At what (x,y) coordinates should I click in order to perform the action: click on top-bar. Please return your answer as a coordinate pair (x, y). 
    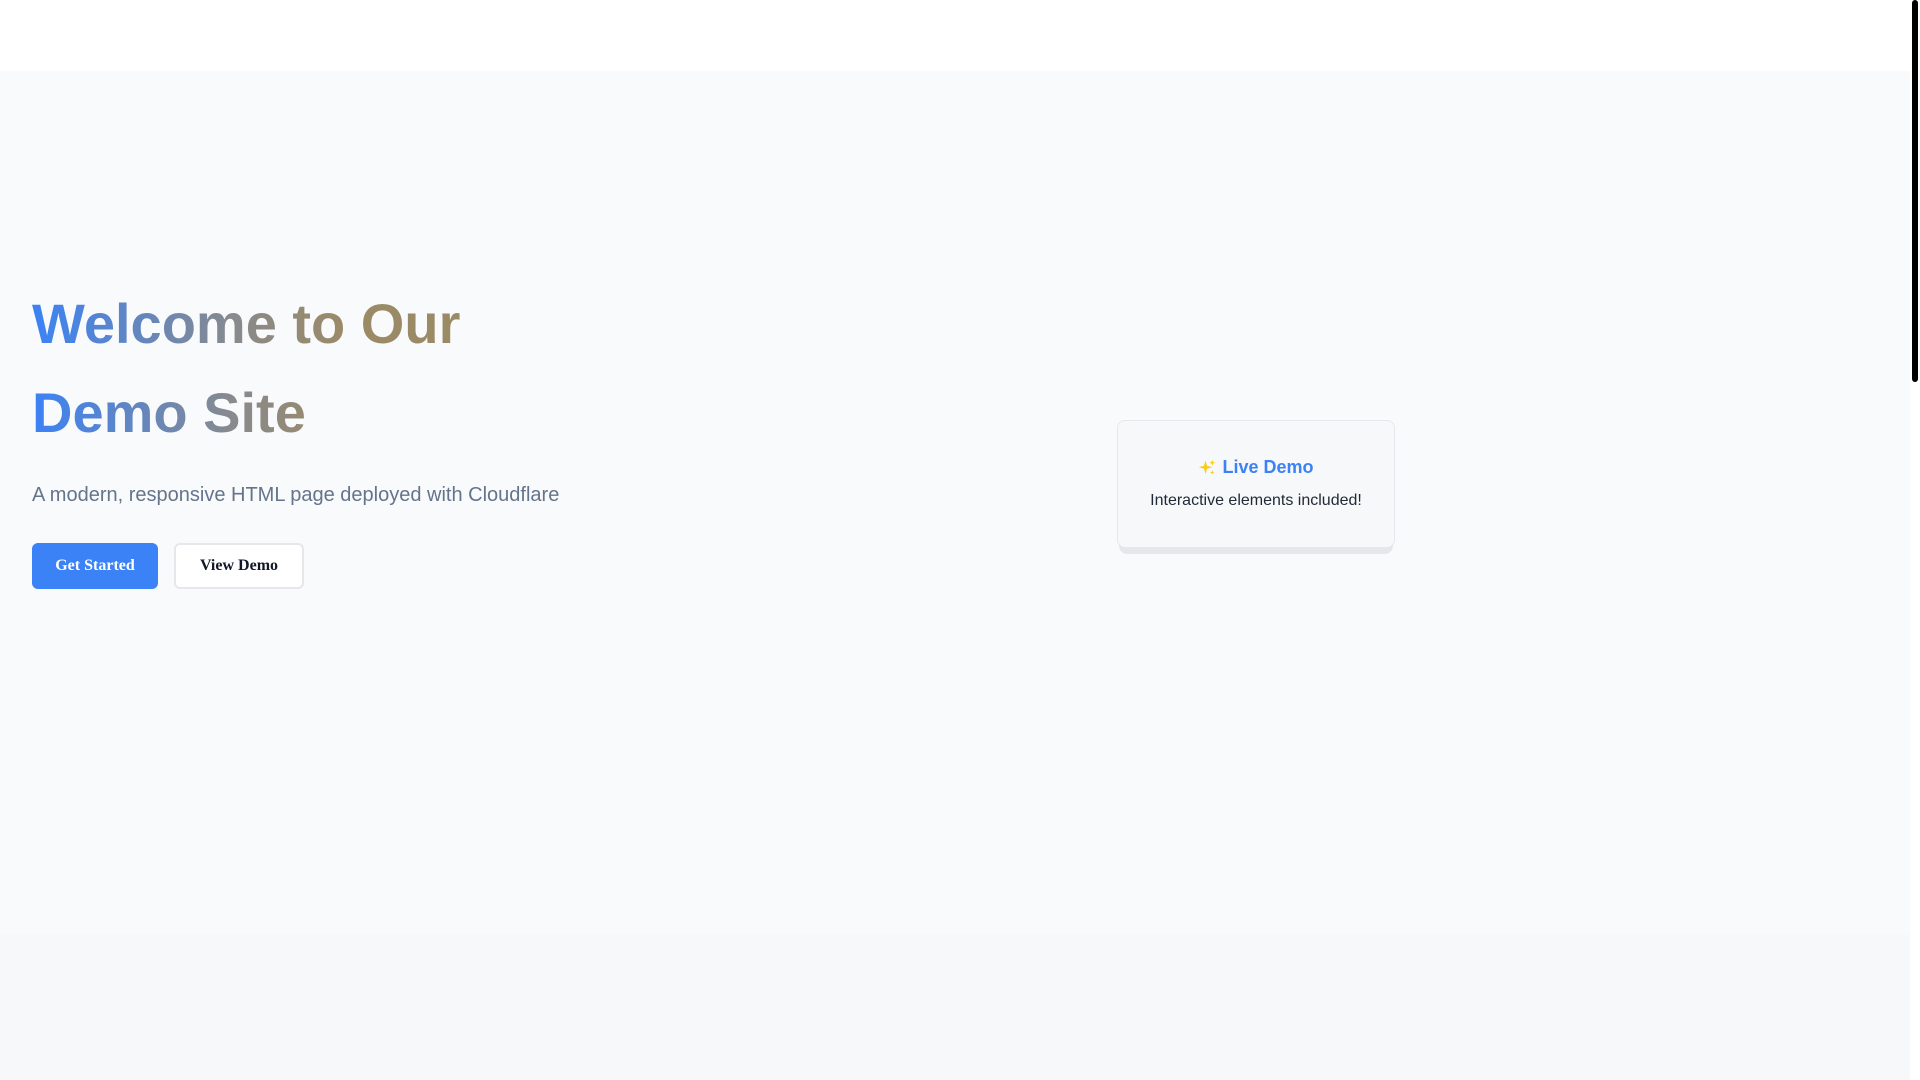
    Looking at the image, I should click on (955, 35).